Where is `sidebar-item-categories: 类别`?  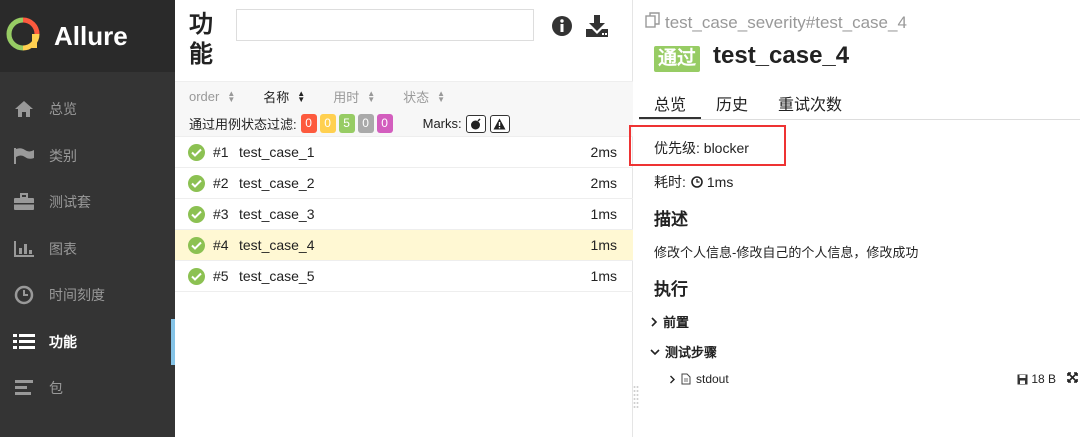
sidebar-item-categories: 类别 is located at coordinates (87, 156).